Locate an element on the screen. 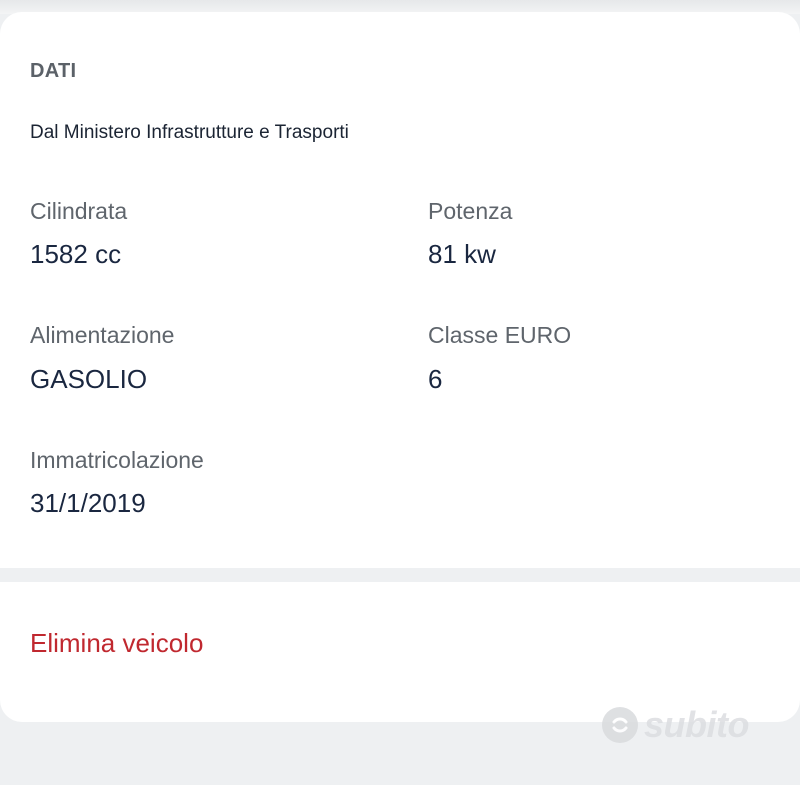 The image size is (800, 785). immatricolazione-label: Immatricolazione is located at coordinates (117, 460).